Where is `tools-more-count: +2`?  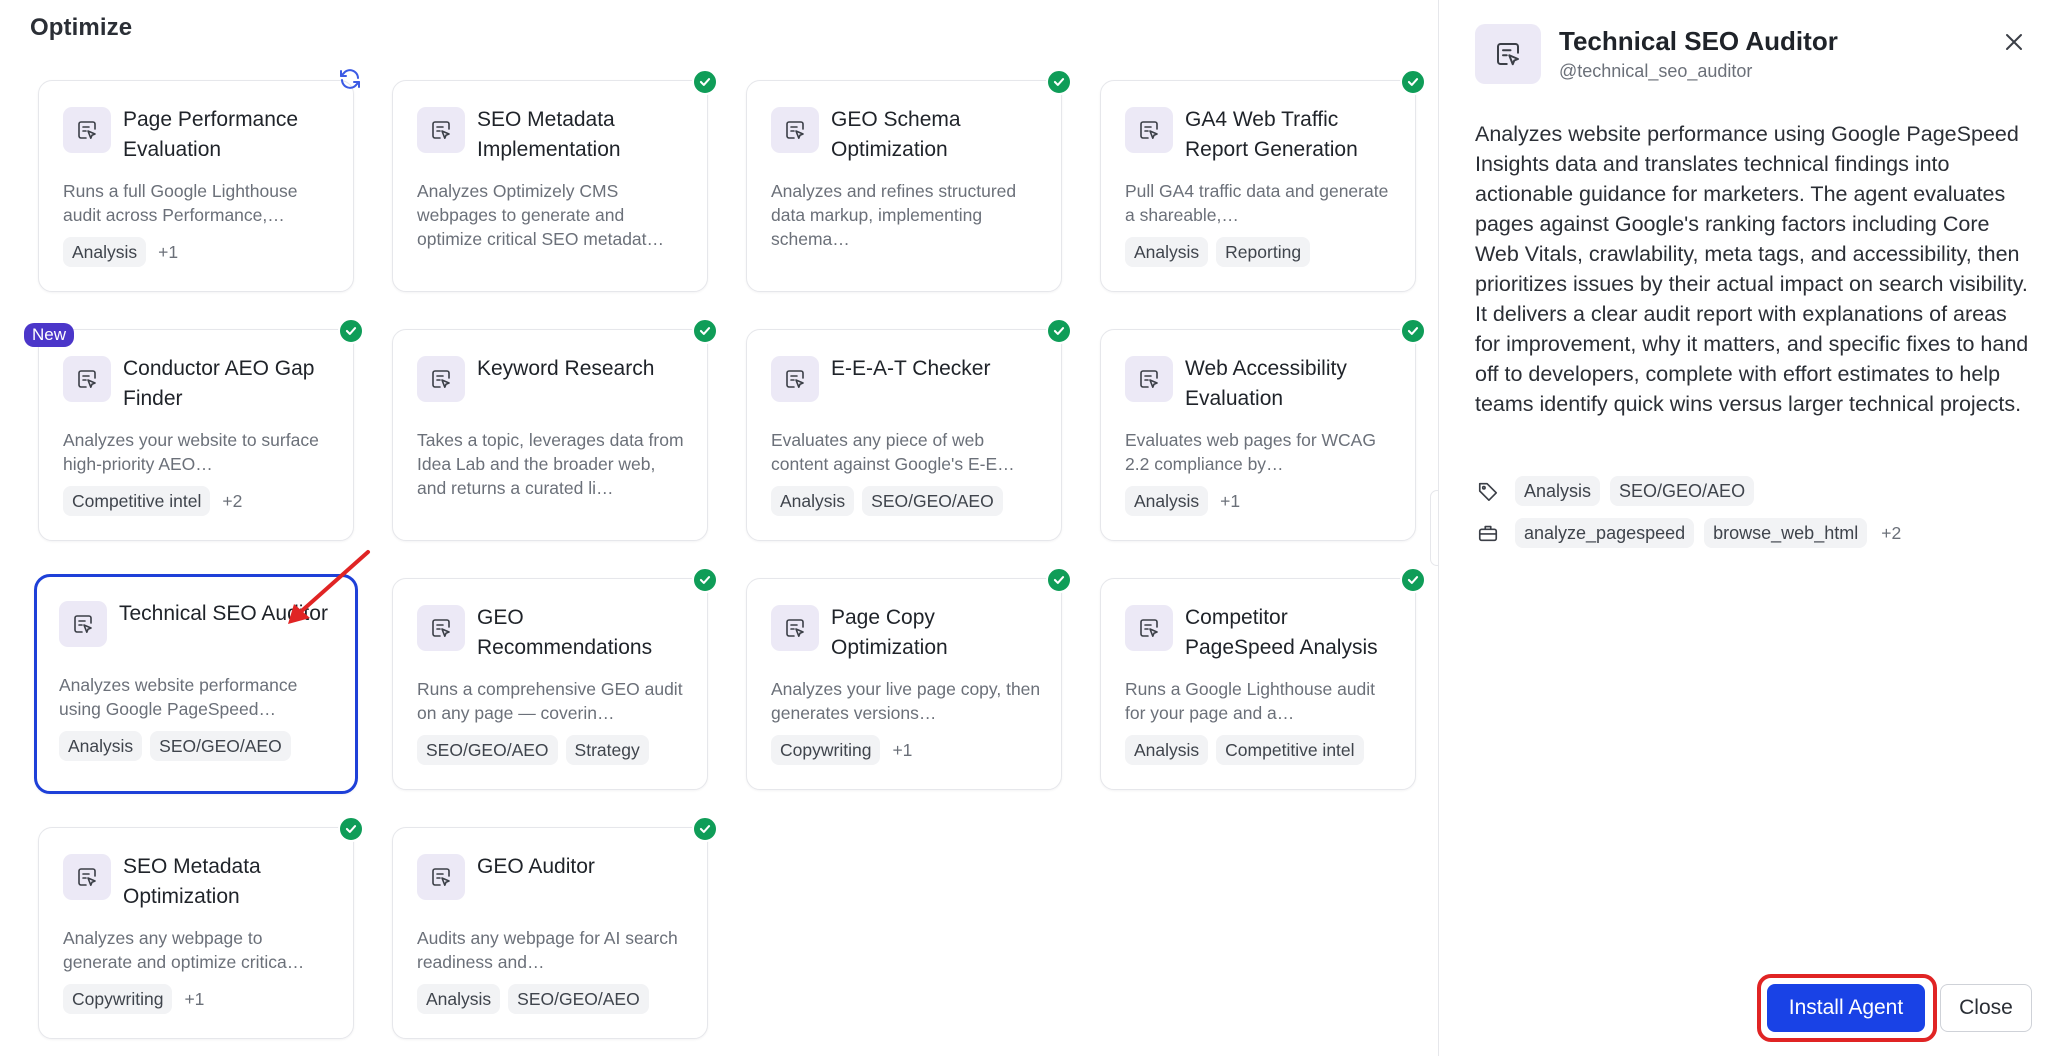
tools-more-count: +2 is located at coordinates (1891, 532).